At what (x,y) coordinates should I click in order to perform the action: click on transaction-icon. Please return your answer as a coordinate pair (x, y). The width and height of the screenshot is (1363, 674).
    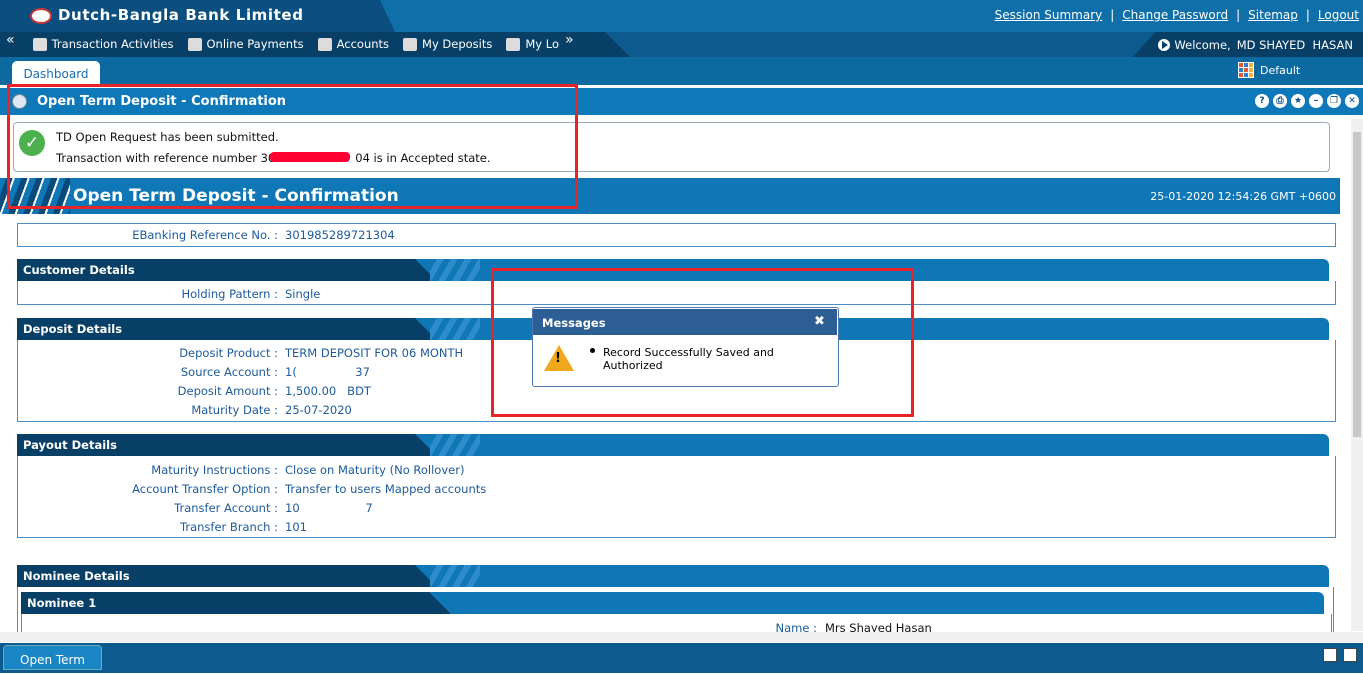
    Looking at the image, I should click on (39, 44).